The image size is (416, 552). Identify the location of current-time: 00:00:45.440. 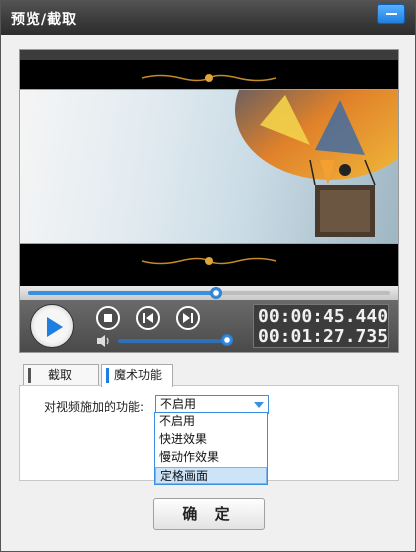
(323, 316).